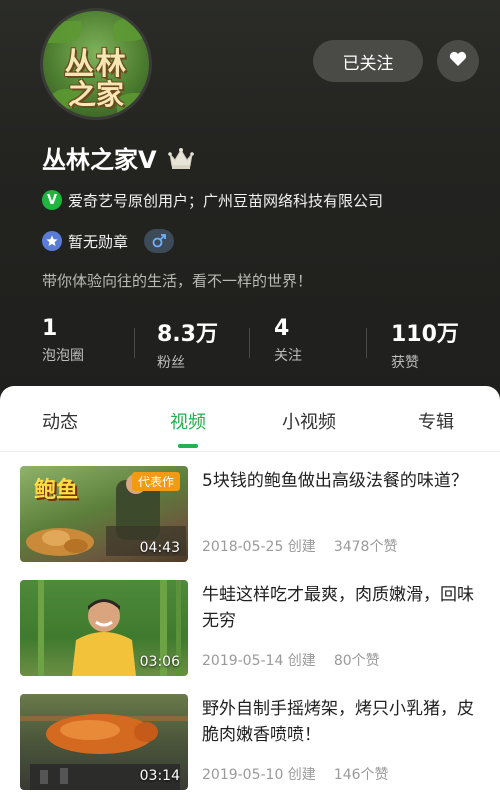  I want to click on profile-bio: 带你体验向往的生活，看不一样的世界！, so click(177, 281).